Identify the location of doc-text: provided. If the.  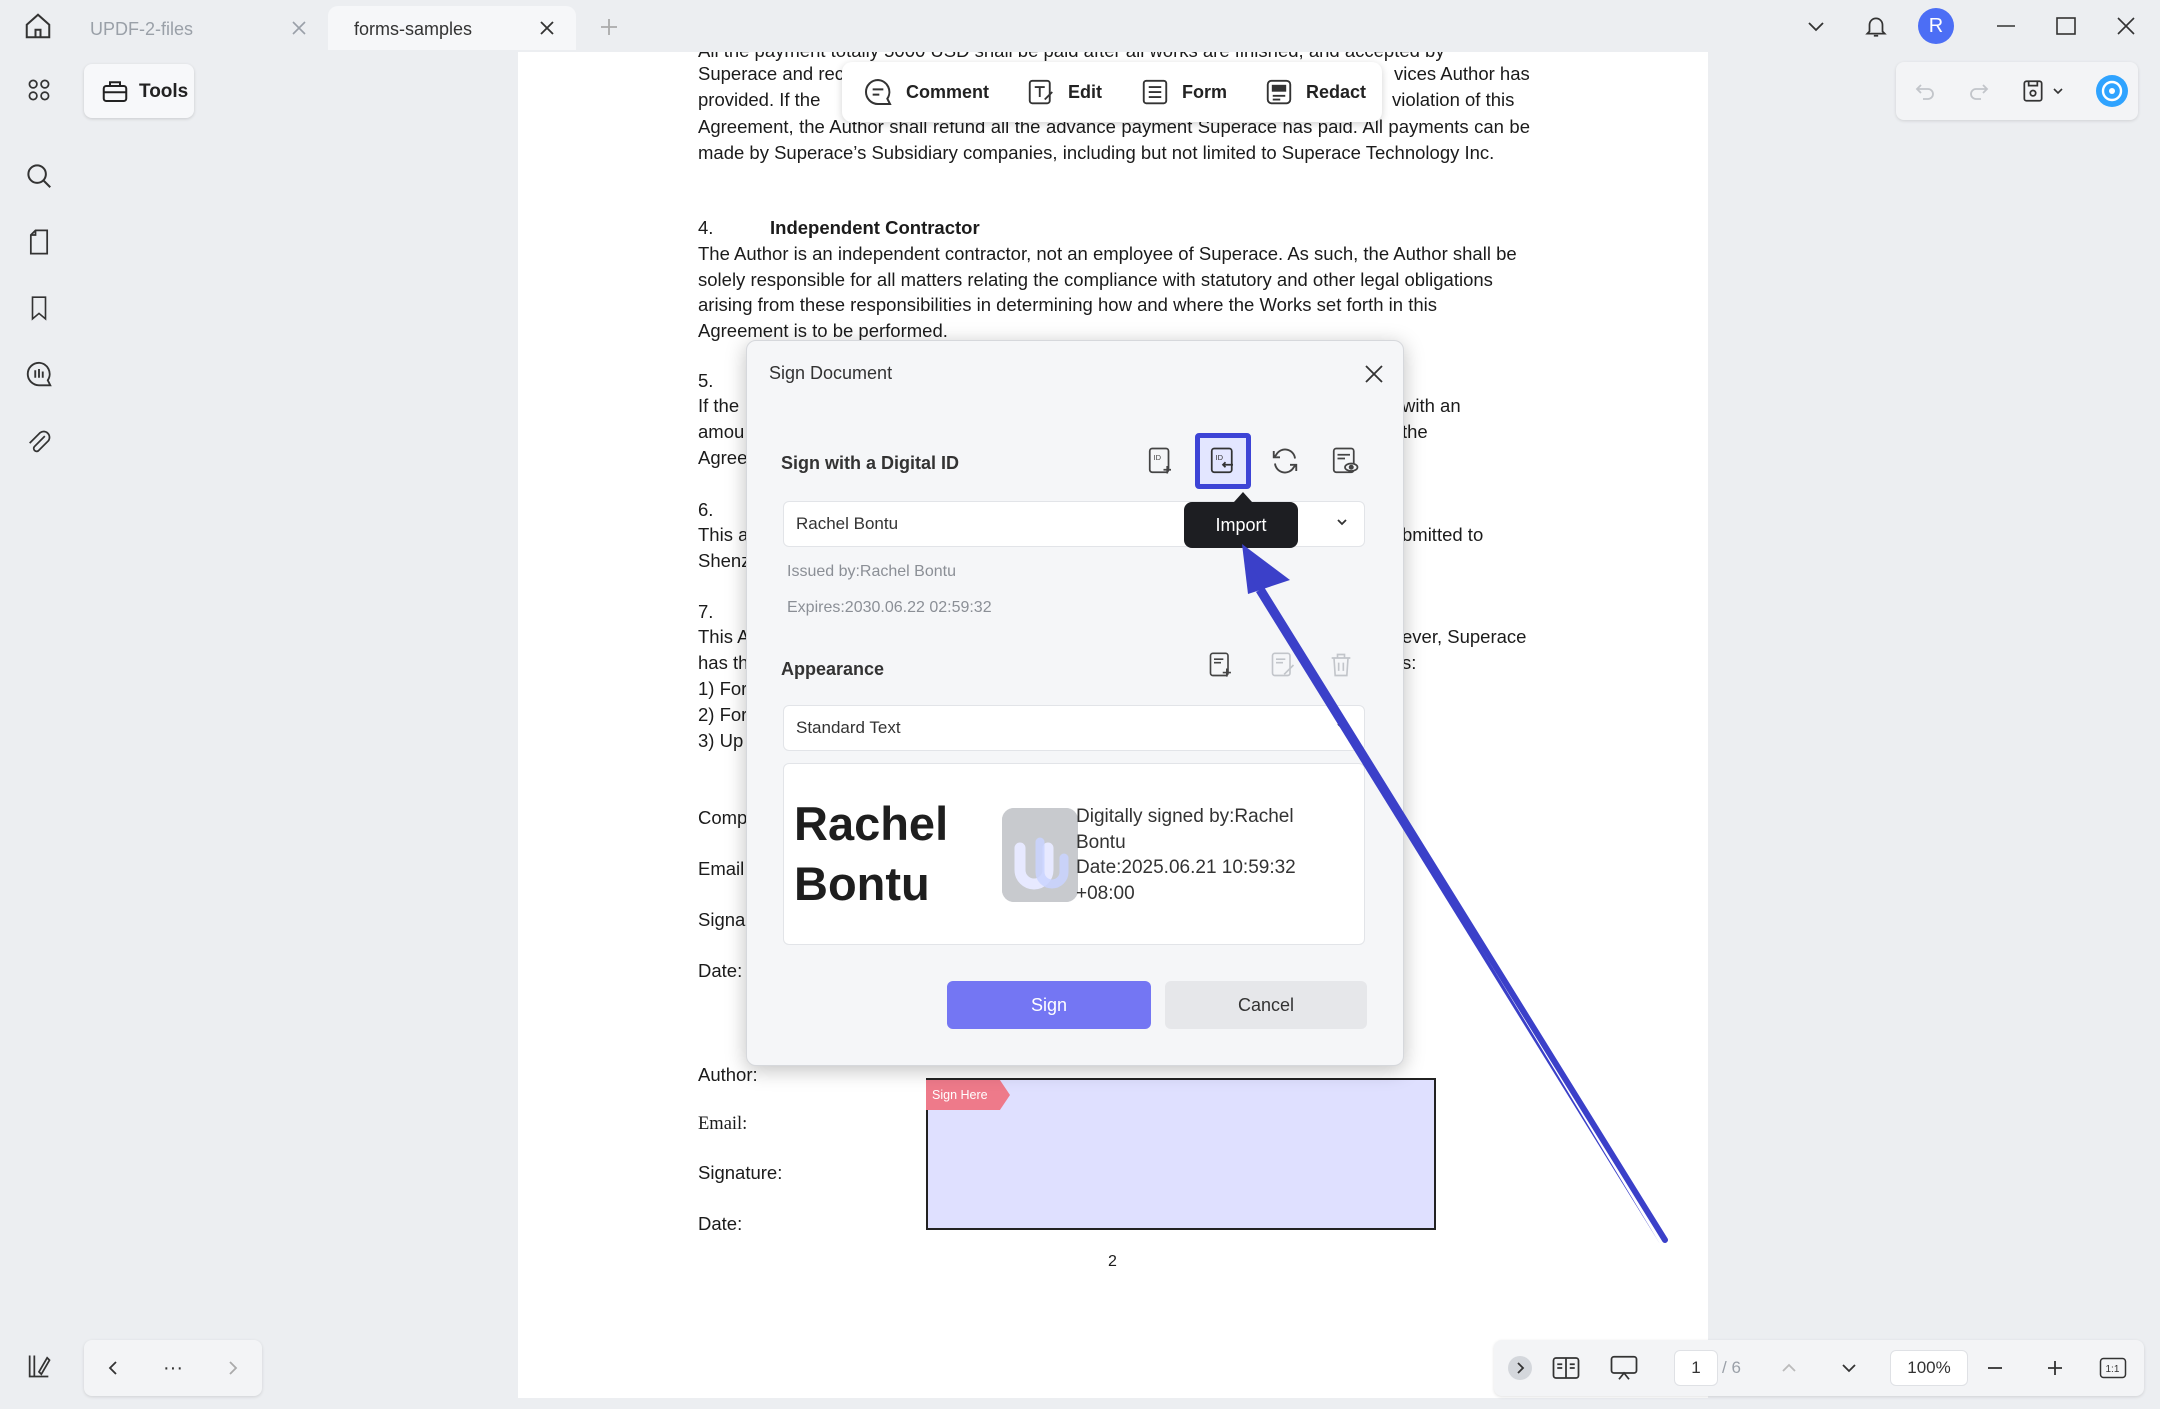
(759, 99).